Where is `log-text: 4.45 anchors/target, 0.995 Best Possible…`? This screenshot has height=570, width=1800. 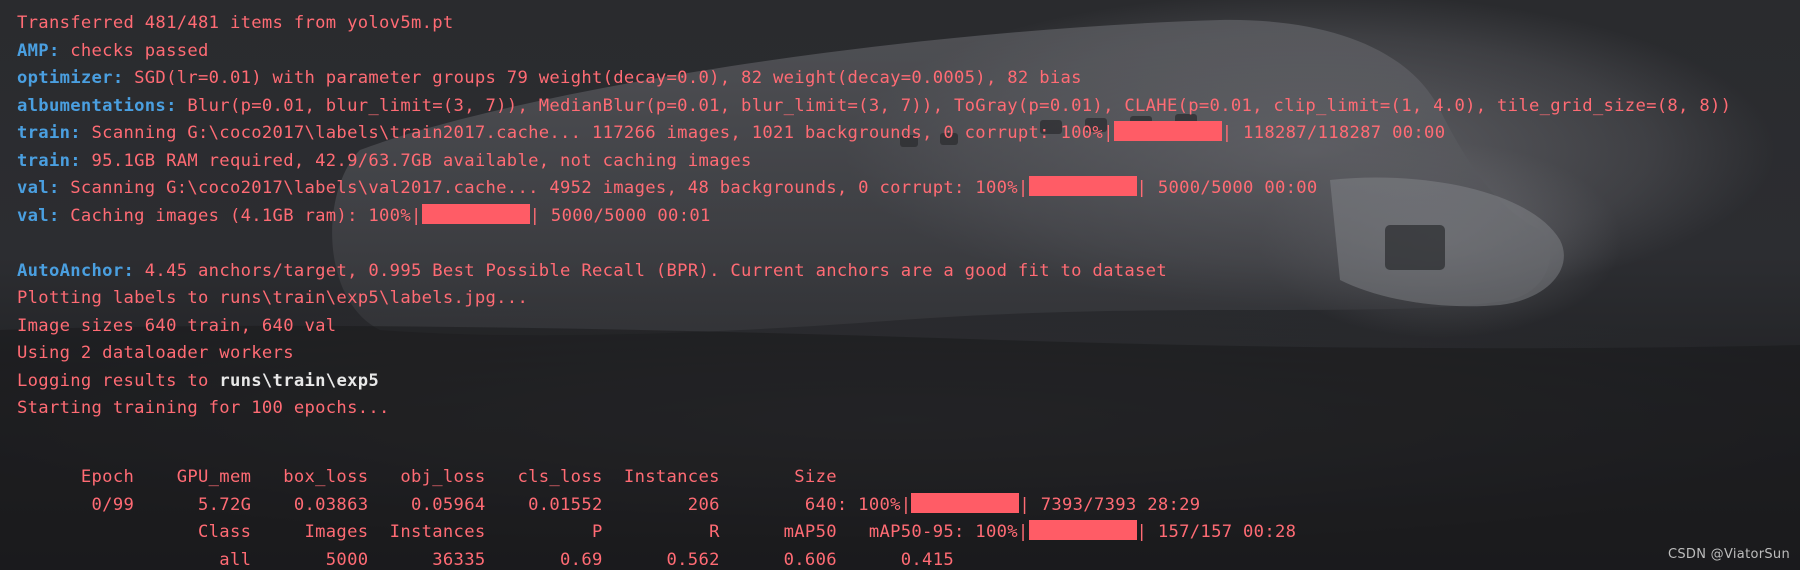
log-text: 4.45 anchors/target, 0.995 Best Possible… is located at coordinates (650, 270).